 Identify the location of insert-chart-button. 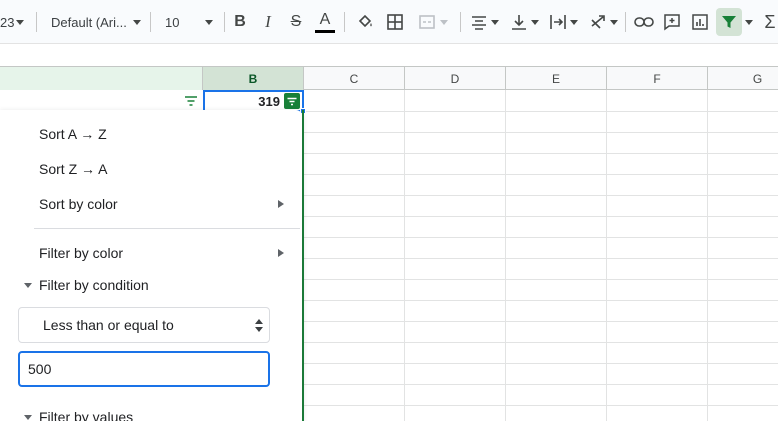
(700, 22).